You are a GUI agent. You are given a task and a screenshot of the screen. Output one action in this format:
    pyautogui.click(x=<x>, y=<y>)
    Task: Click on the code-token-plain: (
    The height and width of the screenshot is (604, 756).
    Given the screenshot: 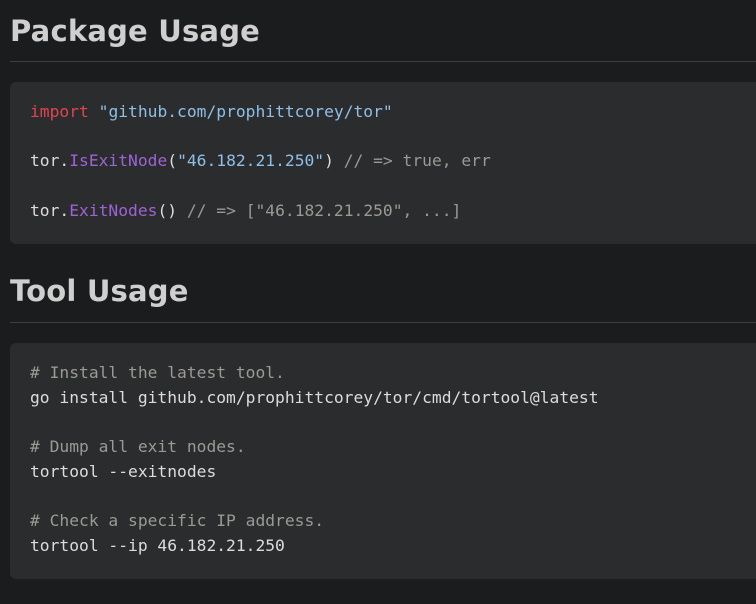 What is the action you would take?
    pyautogui.click(x=172, y=161)
    